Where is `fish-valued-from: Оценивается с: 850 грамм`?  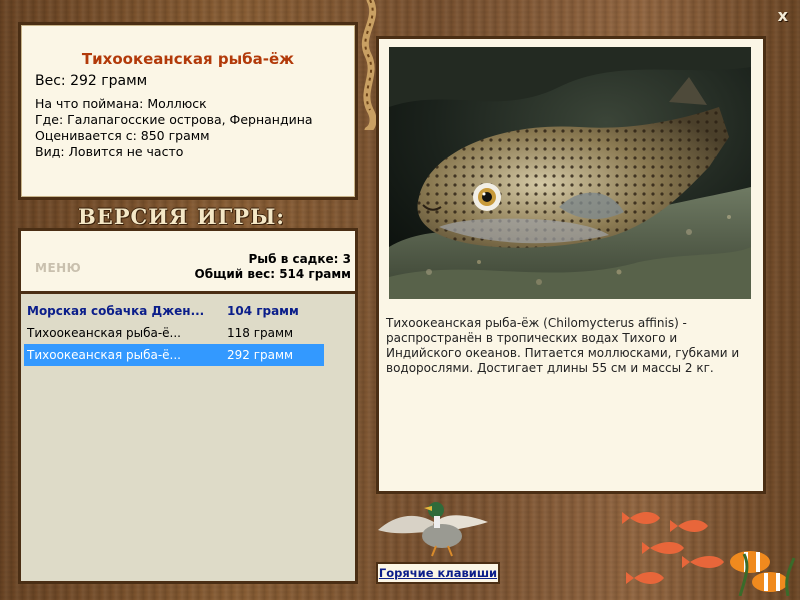 fish-valued-from: Оценивается с: 850 грамм is located at coordinates (122, 135).